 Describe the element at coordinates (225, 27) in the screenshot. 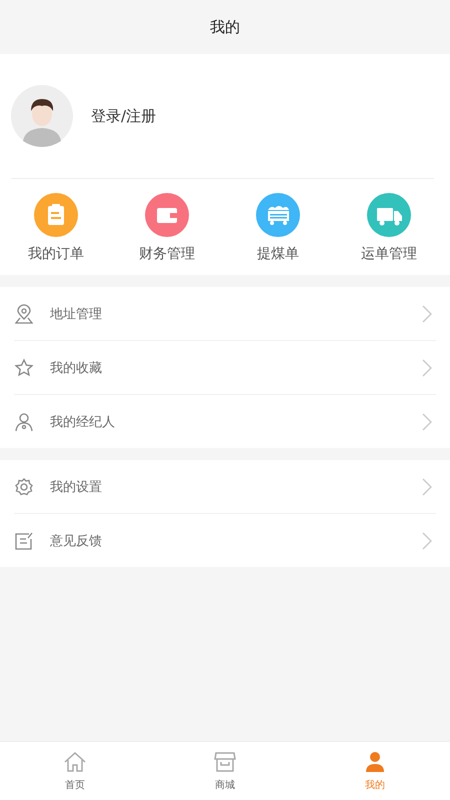

I see `page-title: 我的` at that location.